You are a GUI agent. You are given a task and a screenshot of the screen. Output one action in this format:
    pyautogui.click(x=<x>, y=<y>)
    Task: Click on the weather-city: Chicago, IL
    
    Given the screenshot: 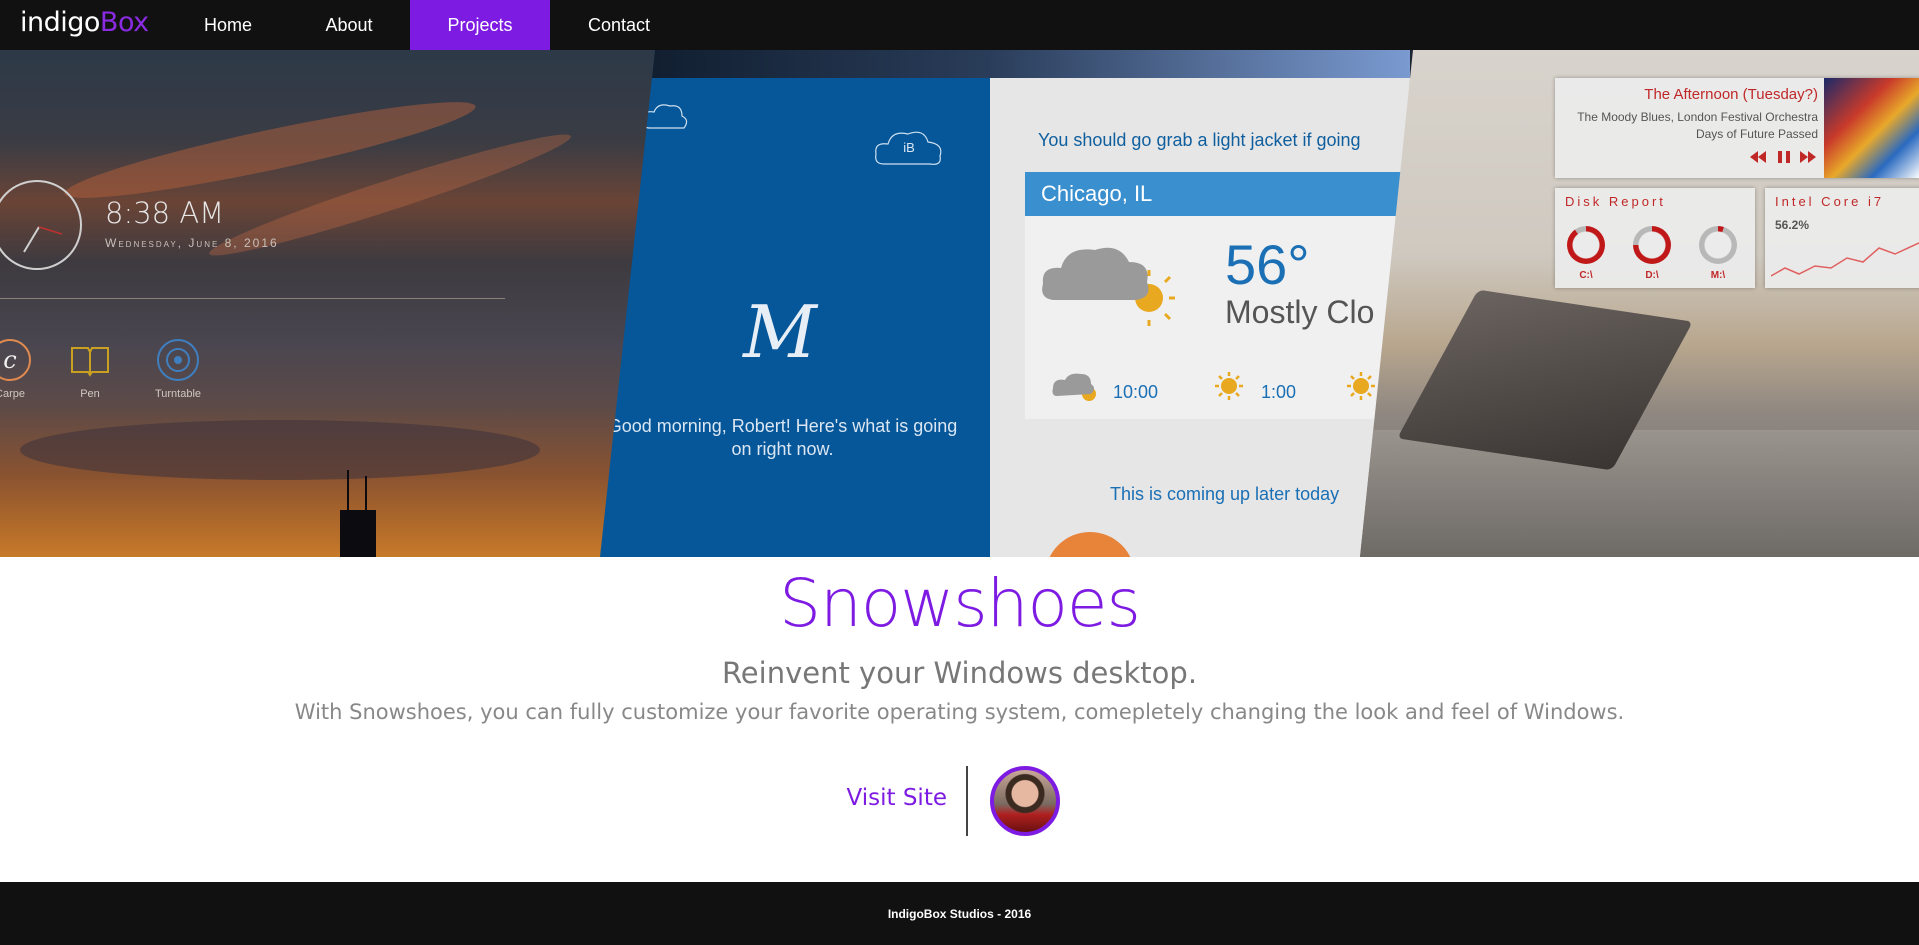 What is the action you would take?
    pyautogui.click(x=1217, y=194)
    